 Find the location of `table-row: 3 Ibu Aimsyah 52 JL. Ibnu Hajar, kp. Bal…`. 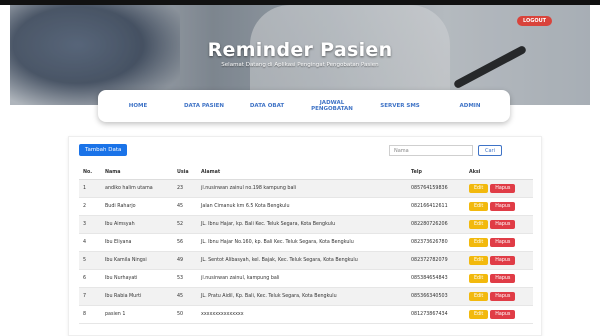

table-row: 3 Ibu Aimsyah 52 JL. Ibnu Hajar, kp. Bal… is located at coordinates (306, 224).